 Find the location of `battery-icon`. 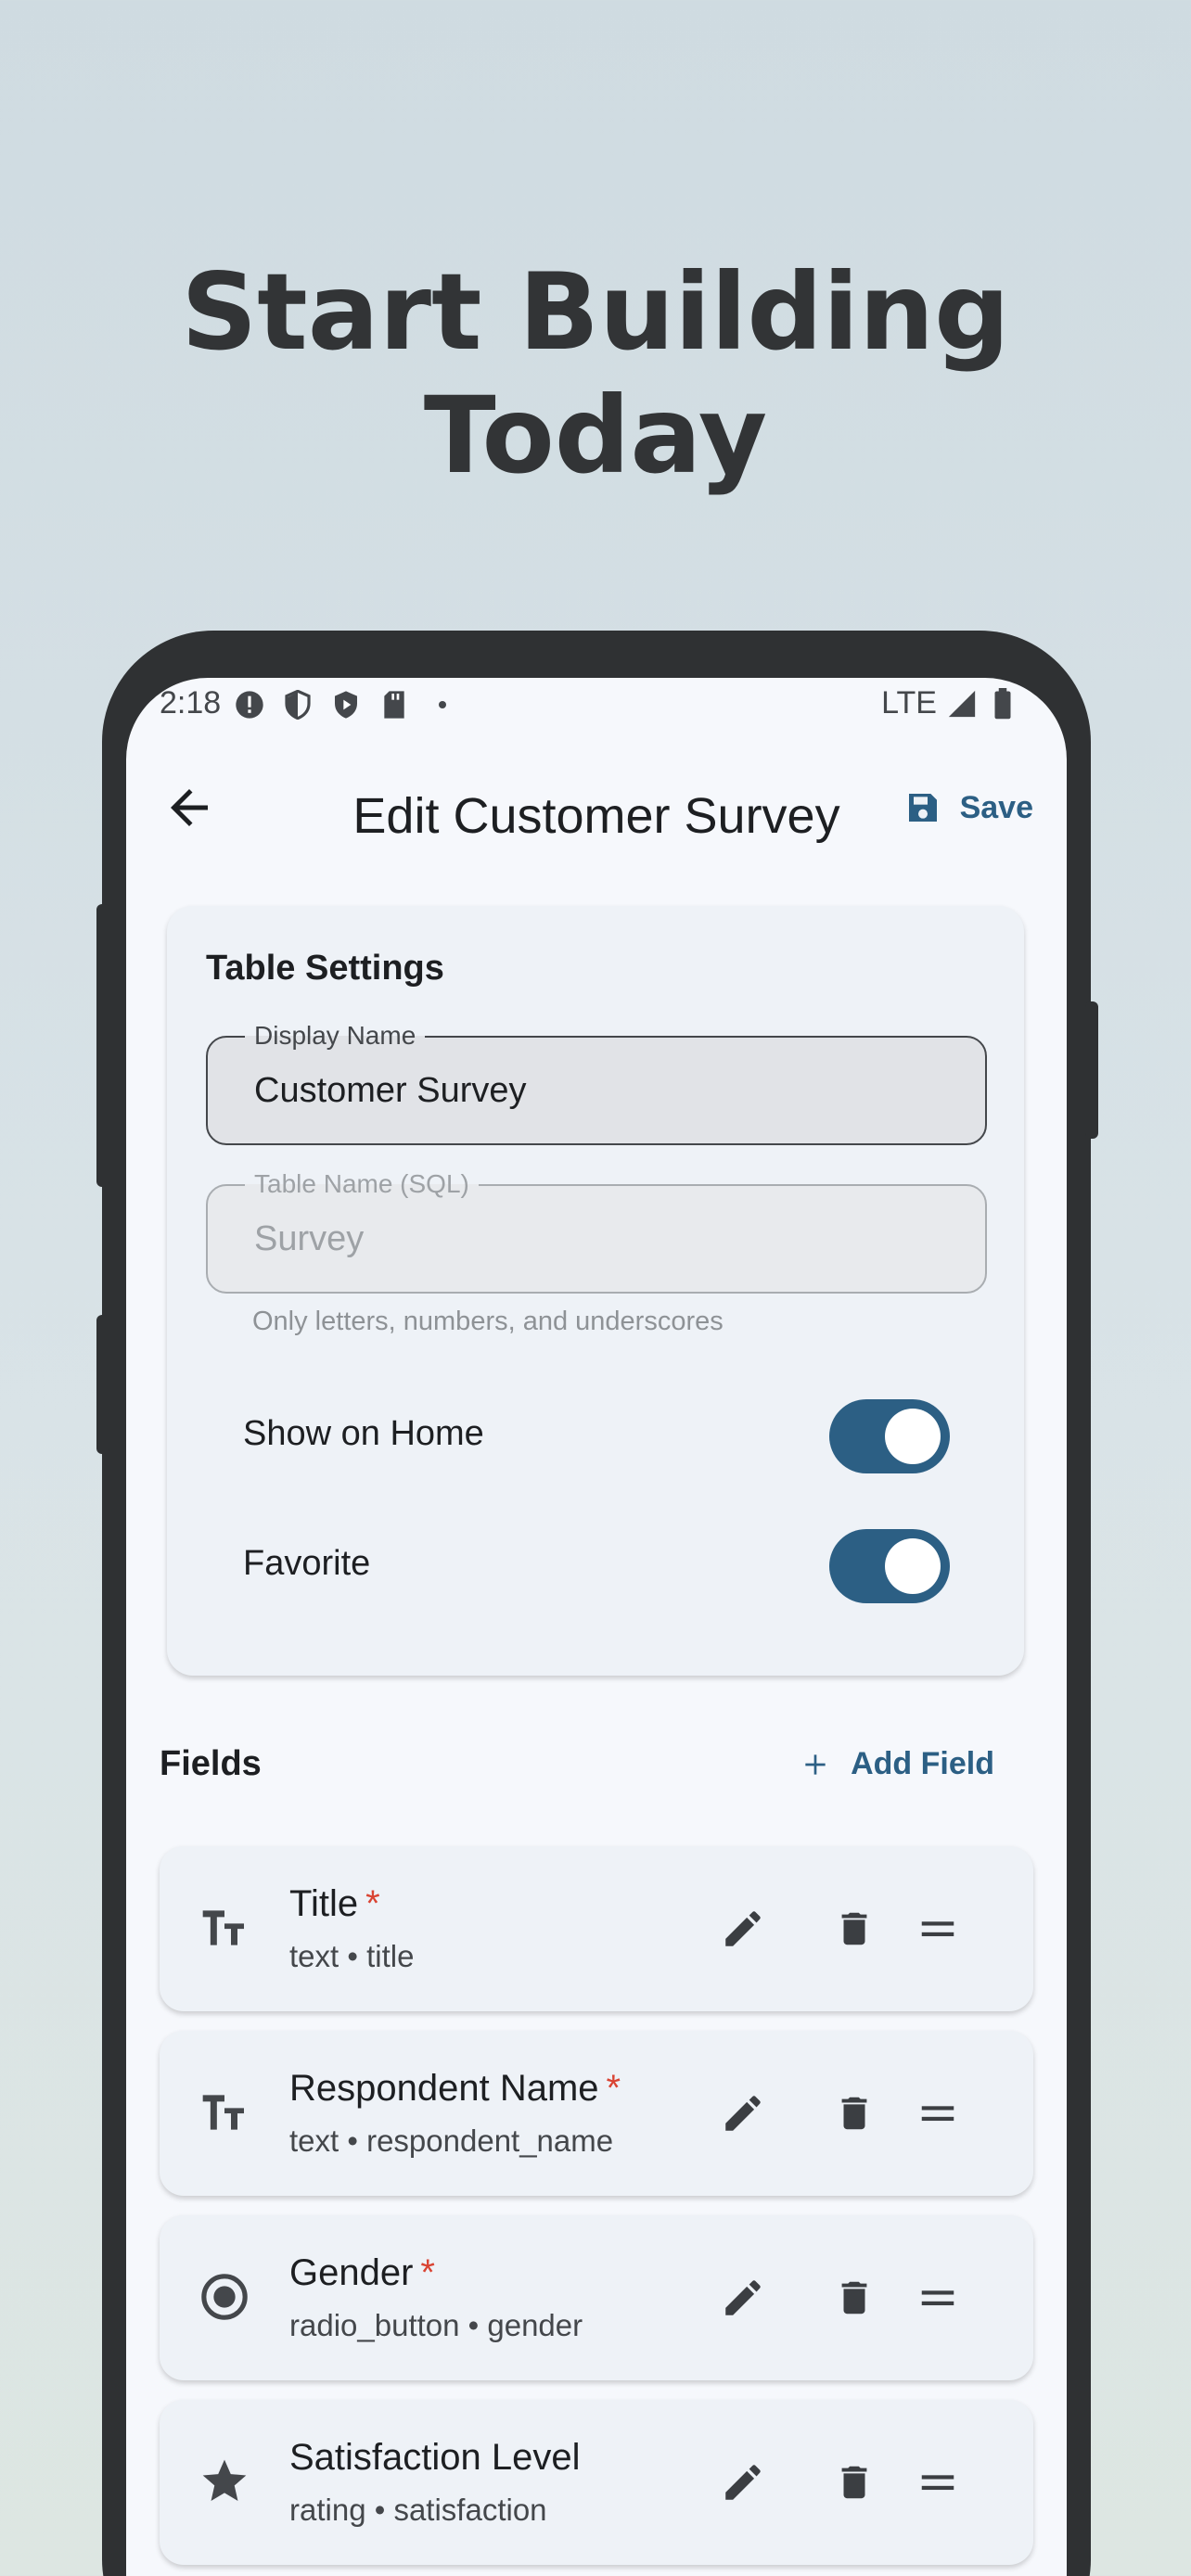

battery-icon is located at coordinates (1003, 703).